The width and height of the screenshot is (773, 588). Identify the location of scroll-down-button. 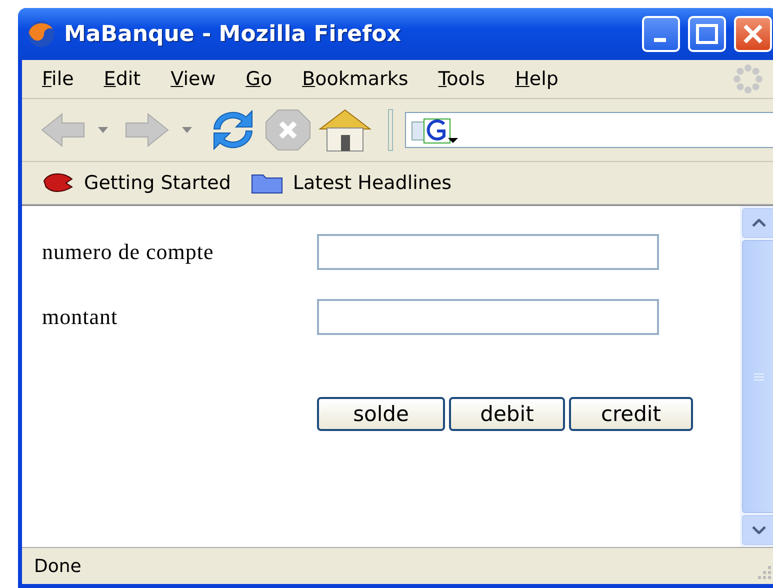
(757, 530).